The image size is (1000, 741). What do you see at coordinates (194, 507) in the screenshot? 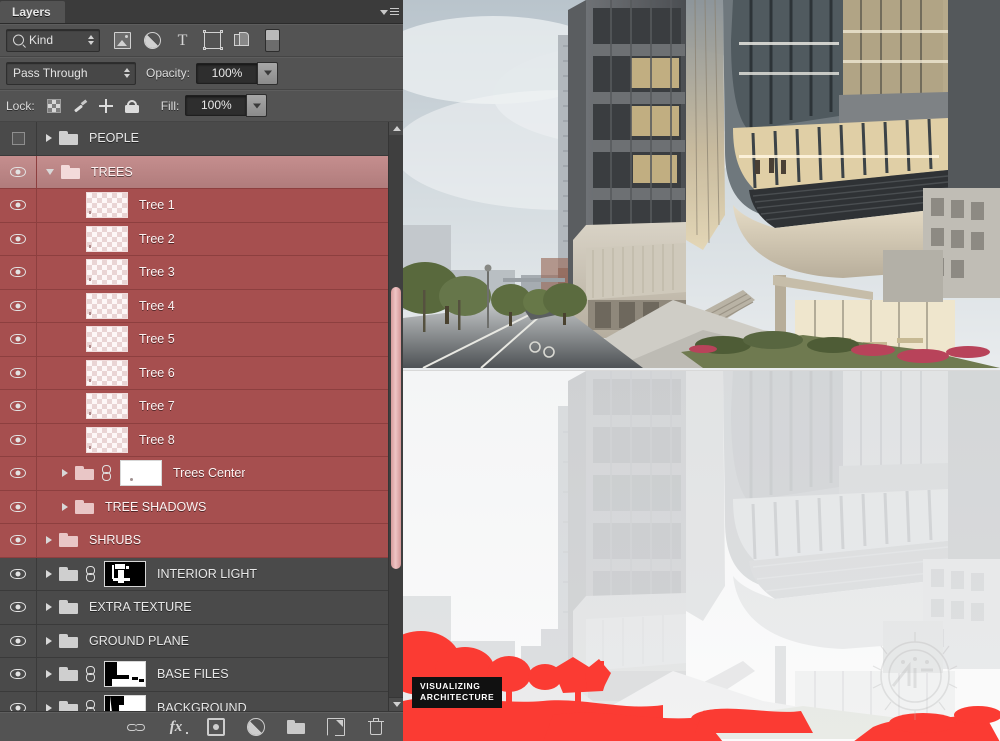
I see `layer-row: TREE SHADOWS` at bounding box center [194, 507].